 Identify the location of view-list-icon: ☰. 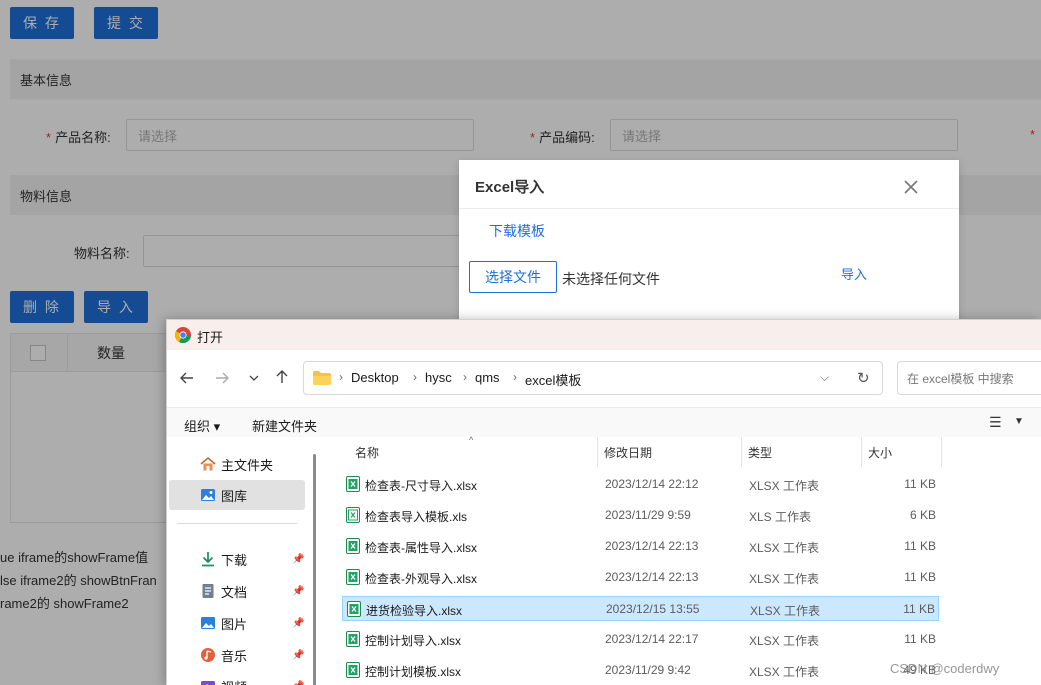
(995, 422).